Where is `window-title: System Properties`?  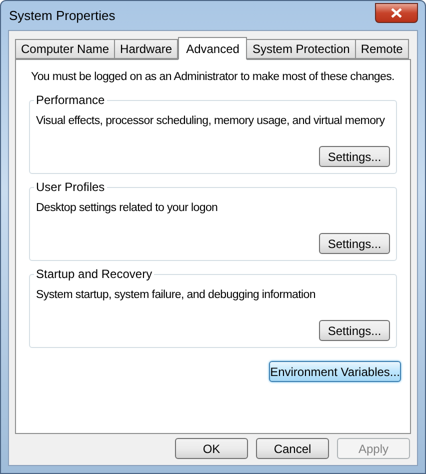
window-title: System Properties is located at coordinates (62, 15).